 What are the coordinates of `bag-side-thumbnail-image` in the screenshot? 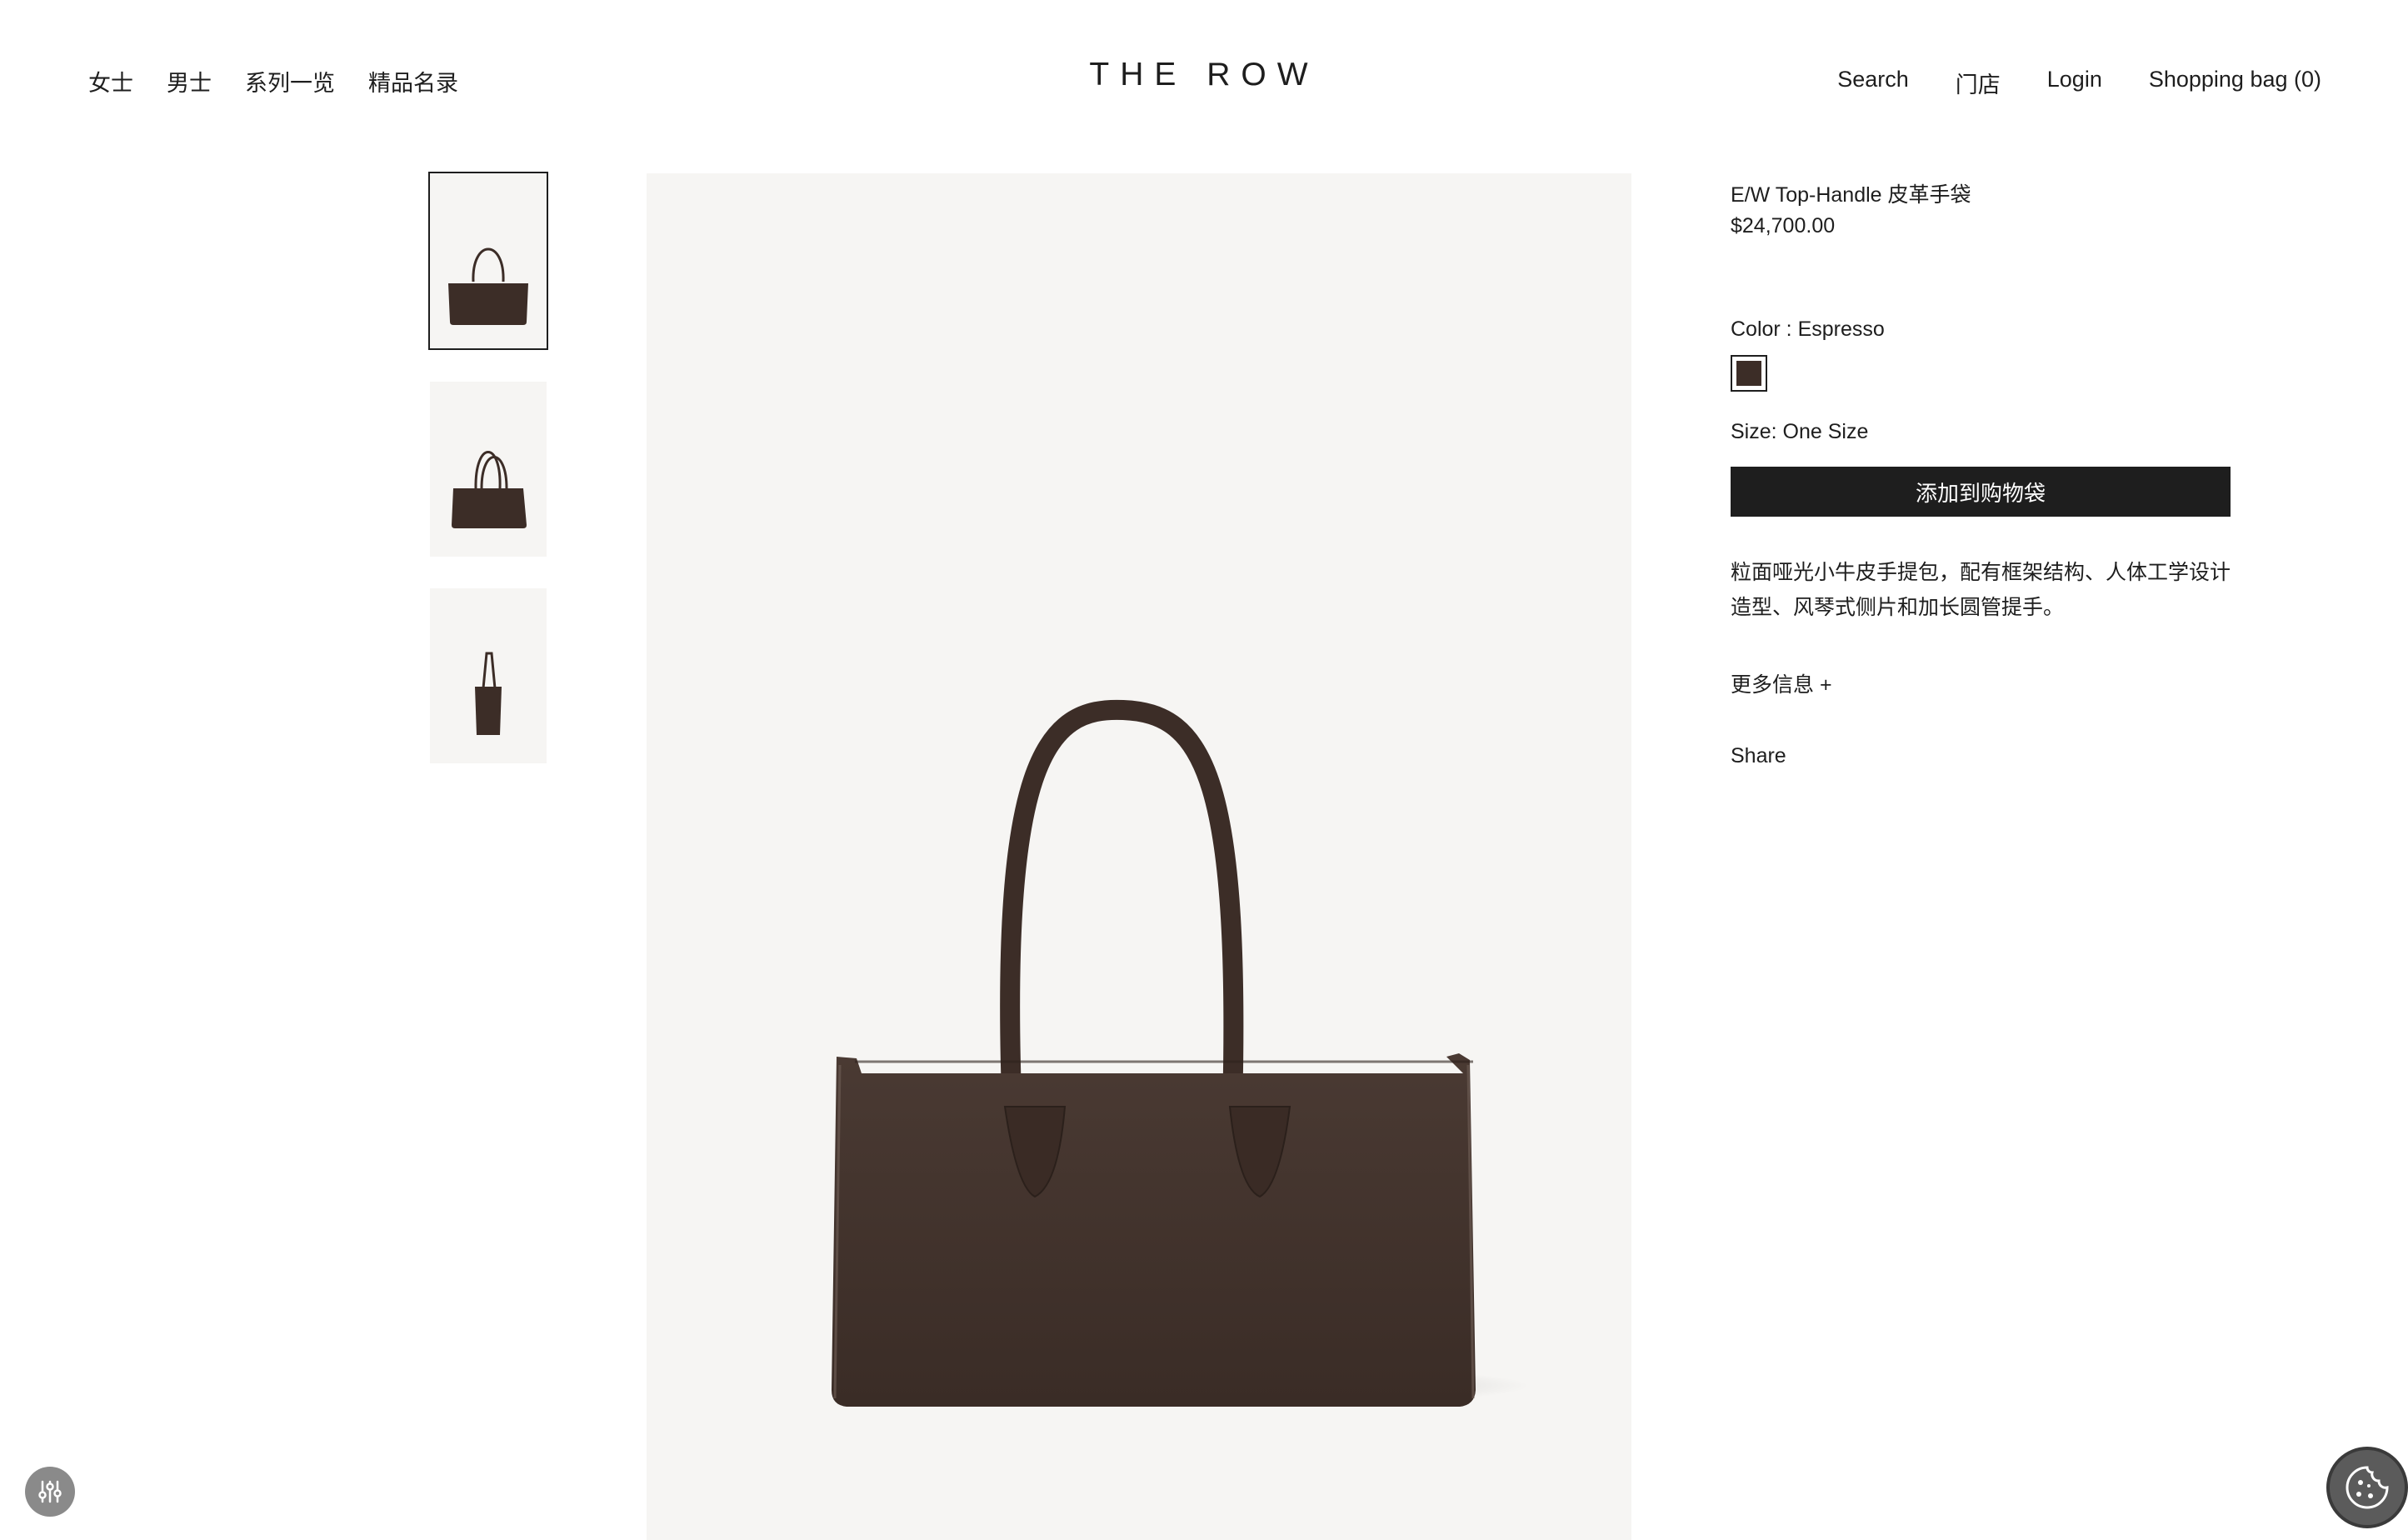 It's located at (488, 693).